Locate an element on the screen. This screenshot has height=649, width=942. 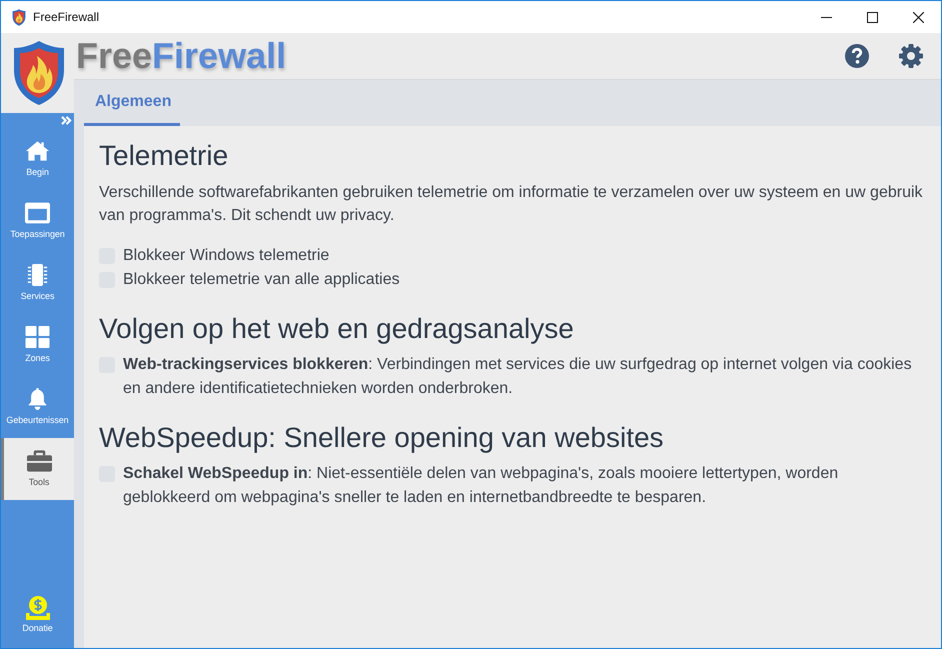
settings-icon is located at coordinates (911, 56).